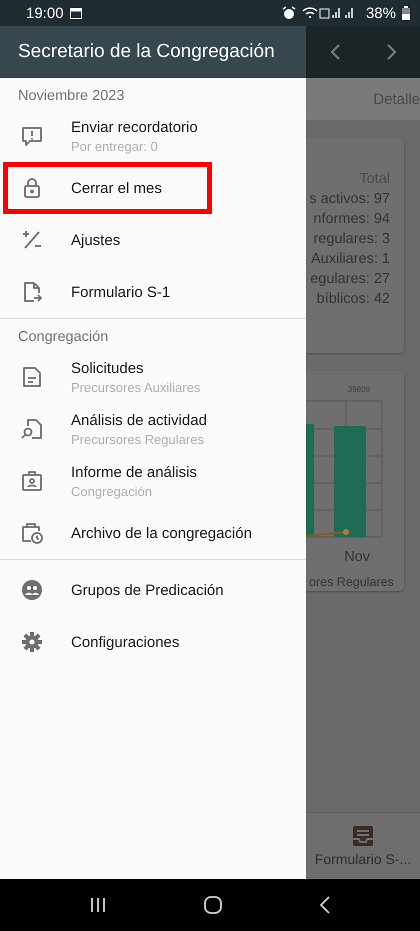 The image size is (420, 931). What do you see at coordinates (32, 590) in the screenshot?
I see `groups-icon` at bounding box center [32, 590].